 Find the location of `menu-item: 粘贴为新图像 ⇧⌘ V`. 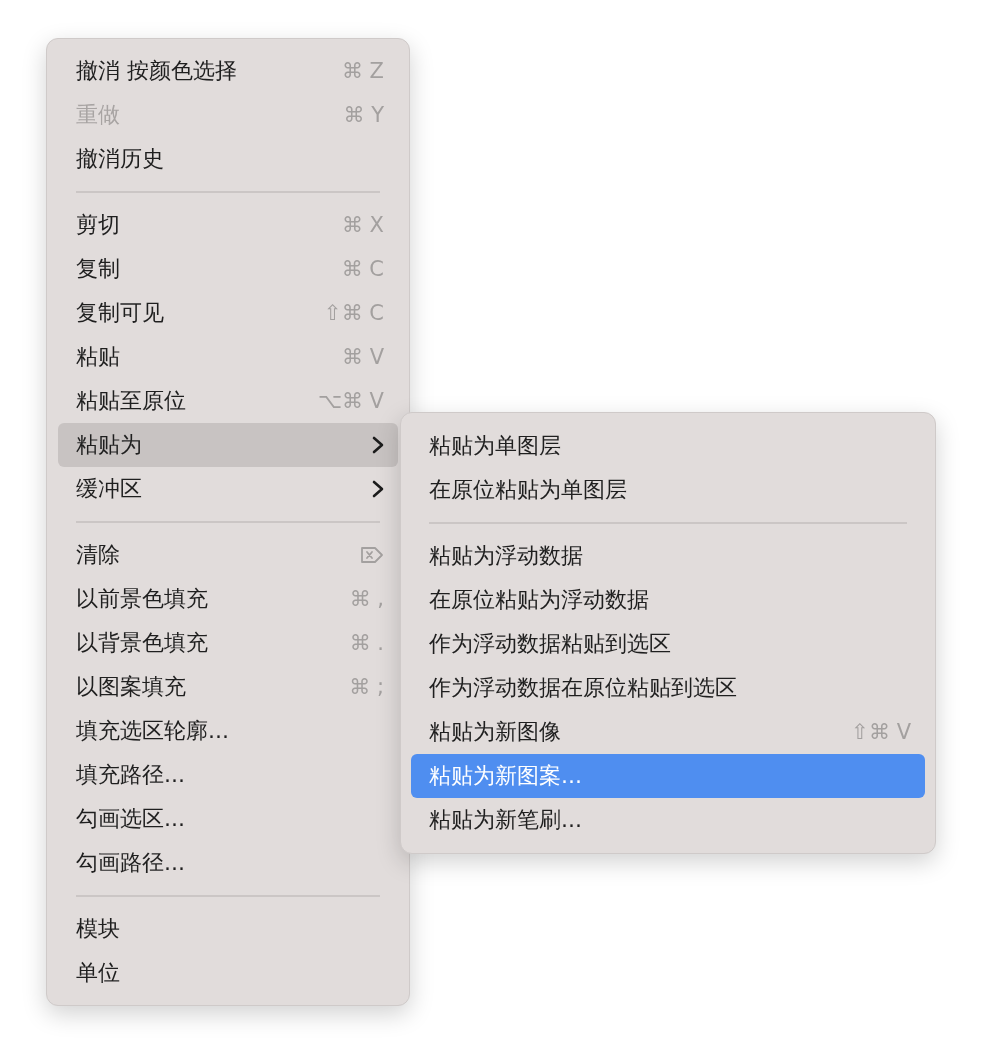

menu-item: 粘贴为新图像 ⇧⌘ V is located at coordinates (668, 732).